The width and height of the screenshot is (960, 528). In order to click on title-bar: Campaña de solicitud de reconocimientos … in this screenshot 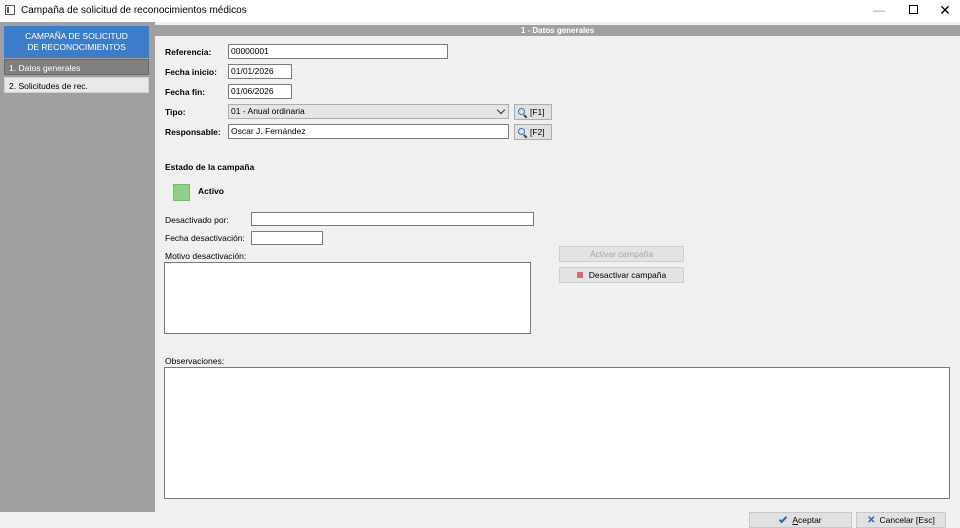, I will do `click(480, 11)`.